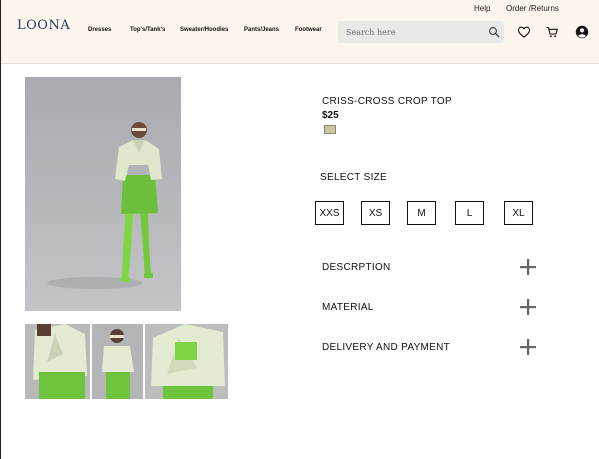 The width and height of the screenshot is (599, 459). I want to click on heart-icon, so click(524, 32).